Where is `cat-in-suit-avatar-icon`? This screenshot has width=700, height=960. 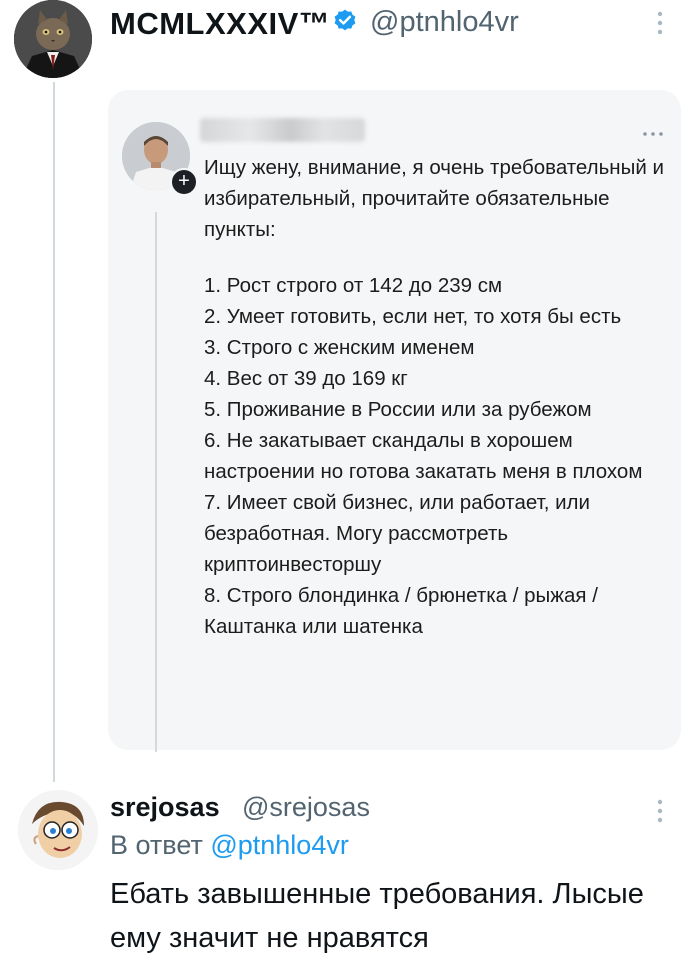 cat-in-suit-avatar-icon is located at coordinates (53, 39).